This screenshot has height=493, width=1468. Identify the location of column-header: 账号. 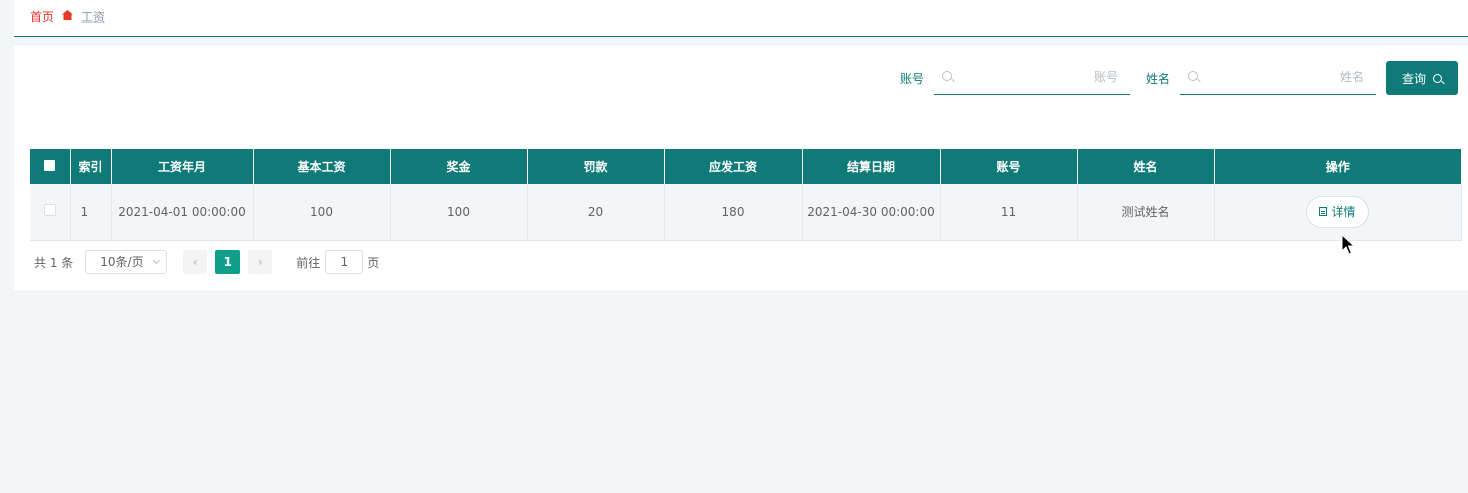
(1009, 166).